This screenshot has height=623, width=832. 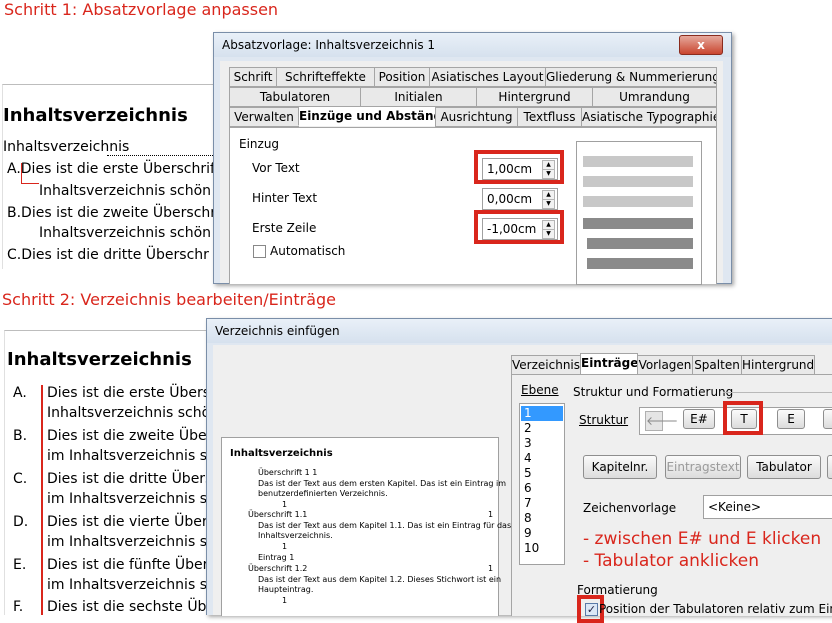 I want to click on token-chapter-number: E#, so click(x=699, y=419).